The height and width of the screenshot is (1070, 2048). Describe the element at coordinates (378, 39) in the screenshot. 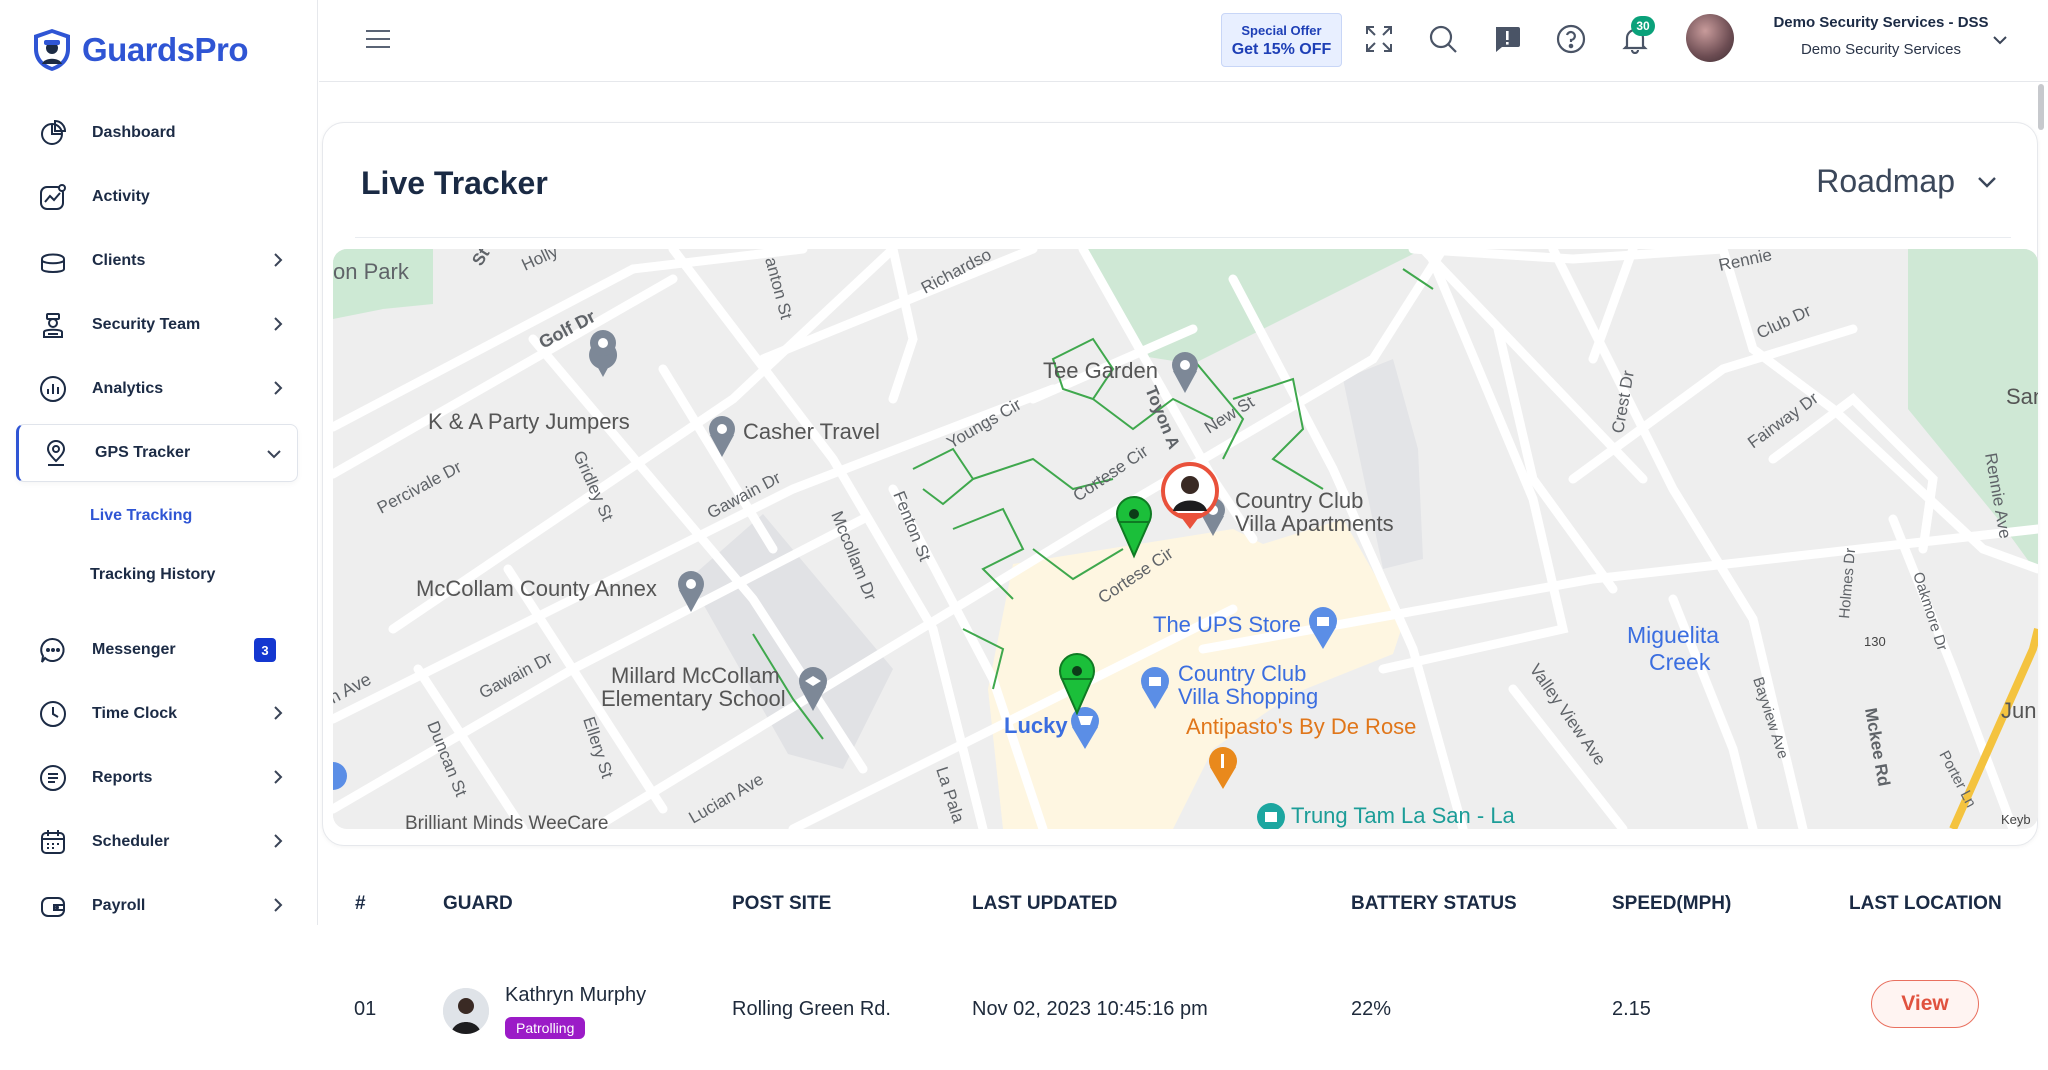

I see `hamburger-menu-icon` at that location.